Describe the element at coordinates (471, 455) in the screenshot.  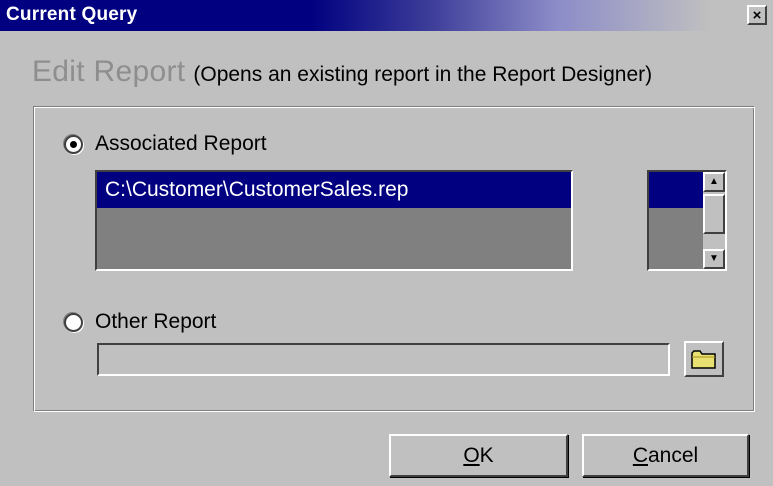
I see `ok-accelerator: O` at that location.